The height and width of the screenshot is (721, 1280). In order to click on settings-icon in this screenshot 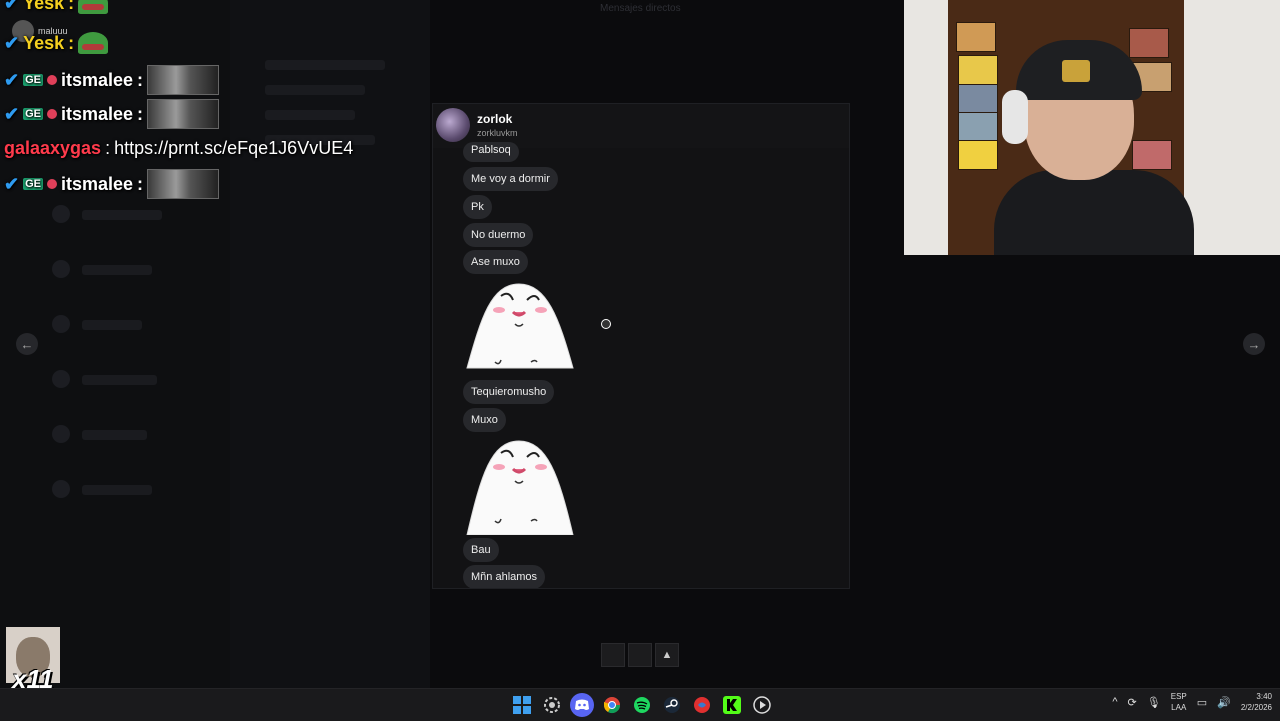, I will do `click(552, 705)`.